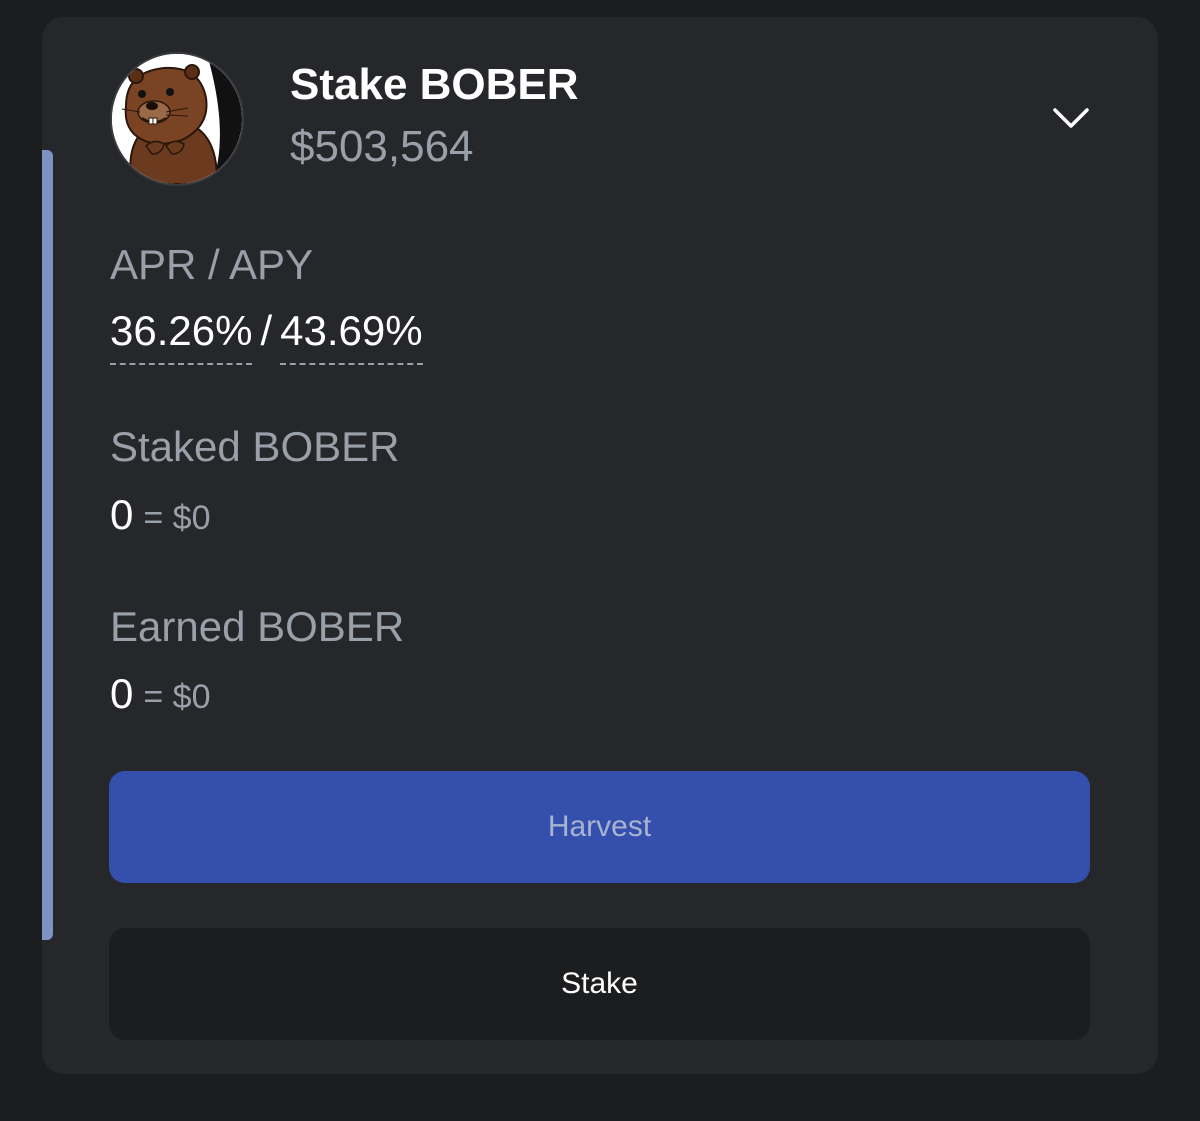 This screenshot has width=1200, height=1121. I want to click on earned-amount: 0, so click(122, 693).